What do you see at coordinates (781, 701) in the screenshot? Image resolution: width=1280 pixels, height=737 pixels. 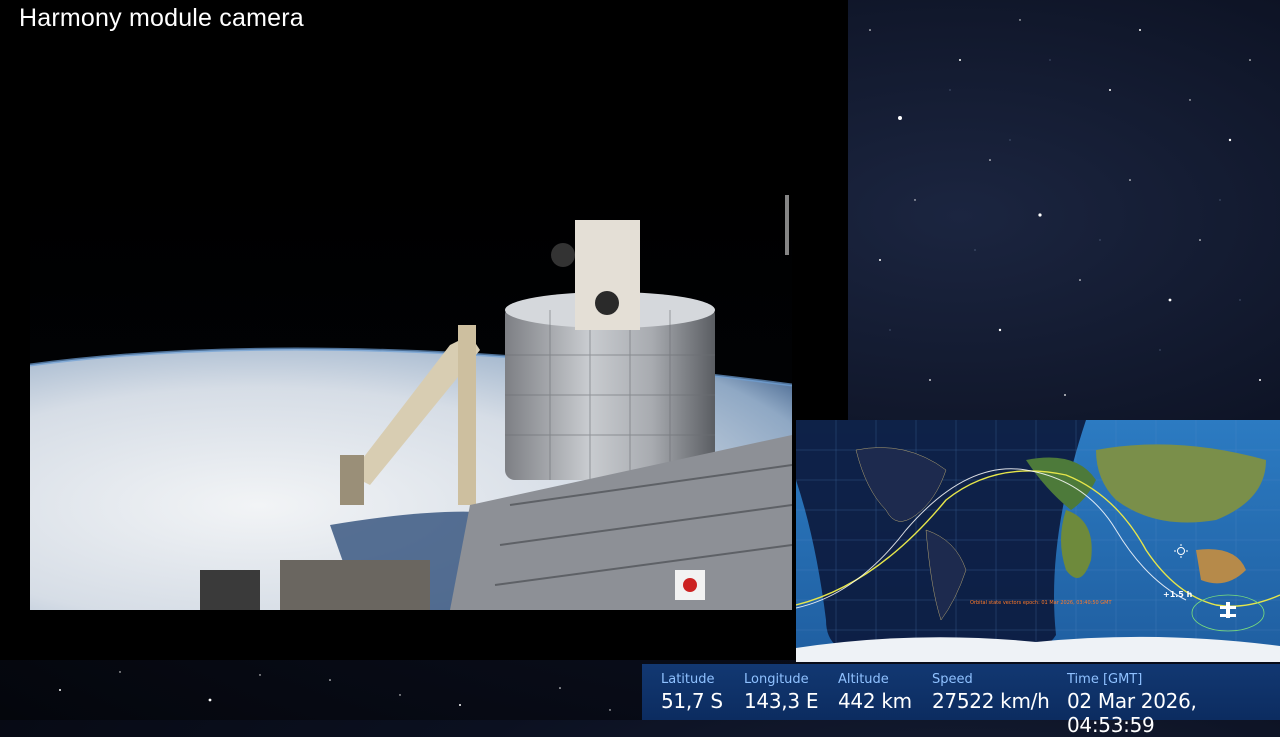 I see `longitude-value: 143,3 E` at bounding box center [781, 701].